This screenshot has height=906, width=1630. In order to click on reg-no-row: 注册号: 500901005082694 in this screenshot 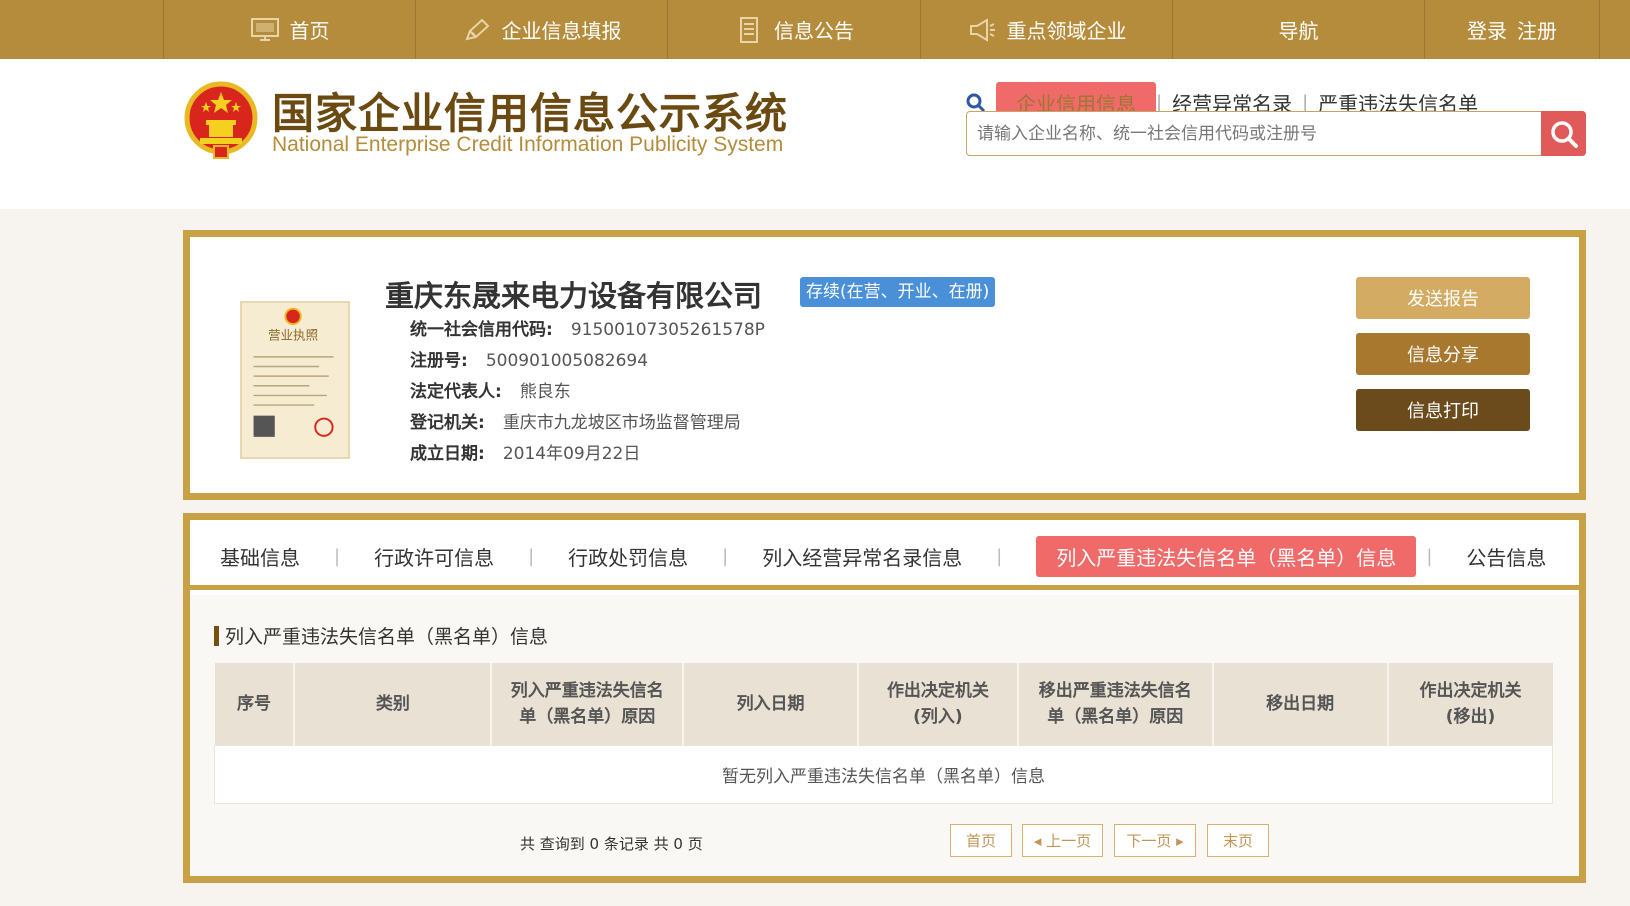, I will do `click(529, 358)`.